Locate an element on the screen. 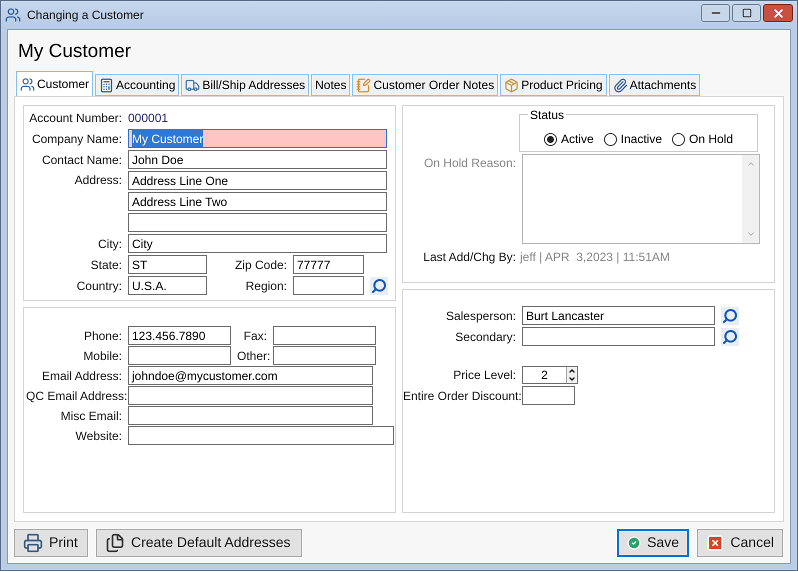 The height and width of the screenshot is (571, 798). field-label: Price Level: is located at coordinates (484, 375).